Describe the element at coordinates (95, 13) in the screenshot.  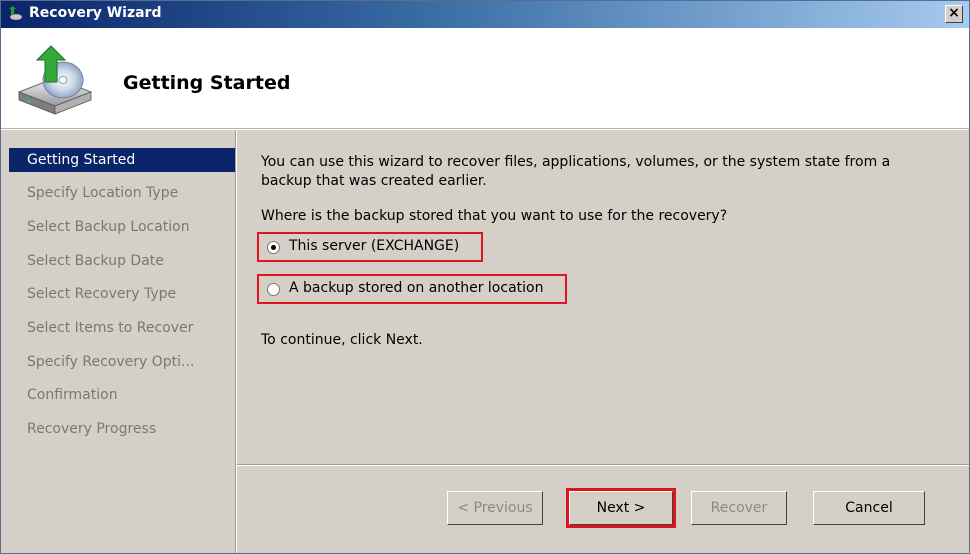
I see `window-title: Recovery Wizard` at that location.